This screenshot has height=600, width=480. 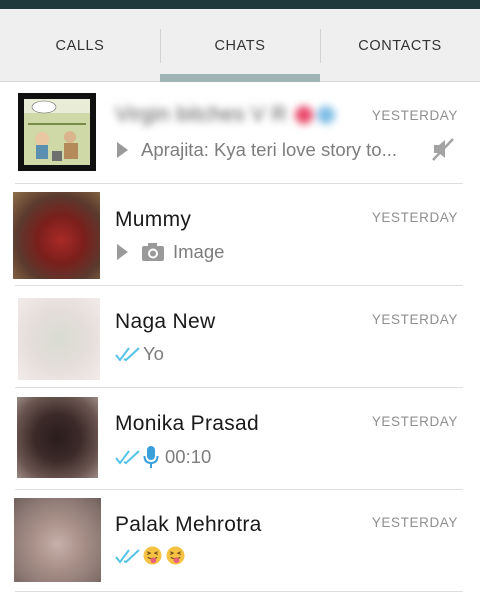 What do you see at coordinates (187, 423) in the screenshot?
I see `chat-name: Monika Prasad` at bounding box center [187, 423].